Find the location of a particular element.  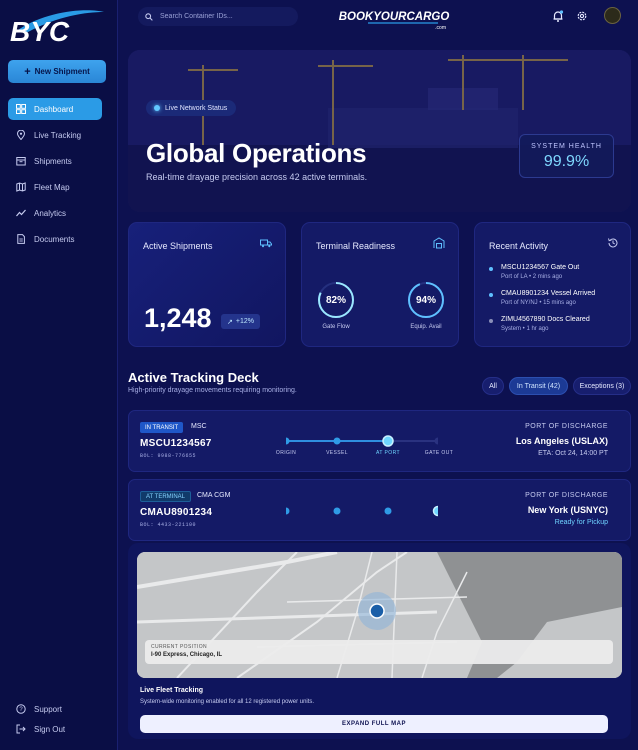

location-pin-icon is located at coordinates (21, 135).